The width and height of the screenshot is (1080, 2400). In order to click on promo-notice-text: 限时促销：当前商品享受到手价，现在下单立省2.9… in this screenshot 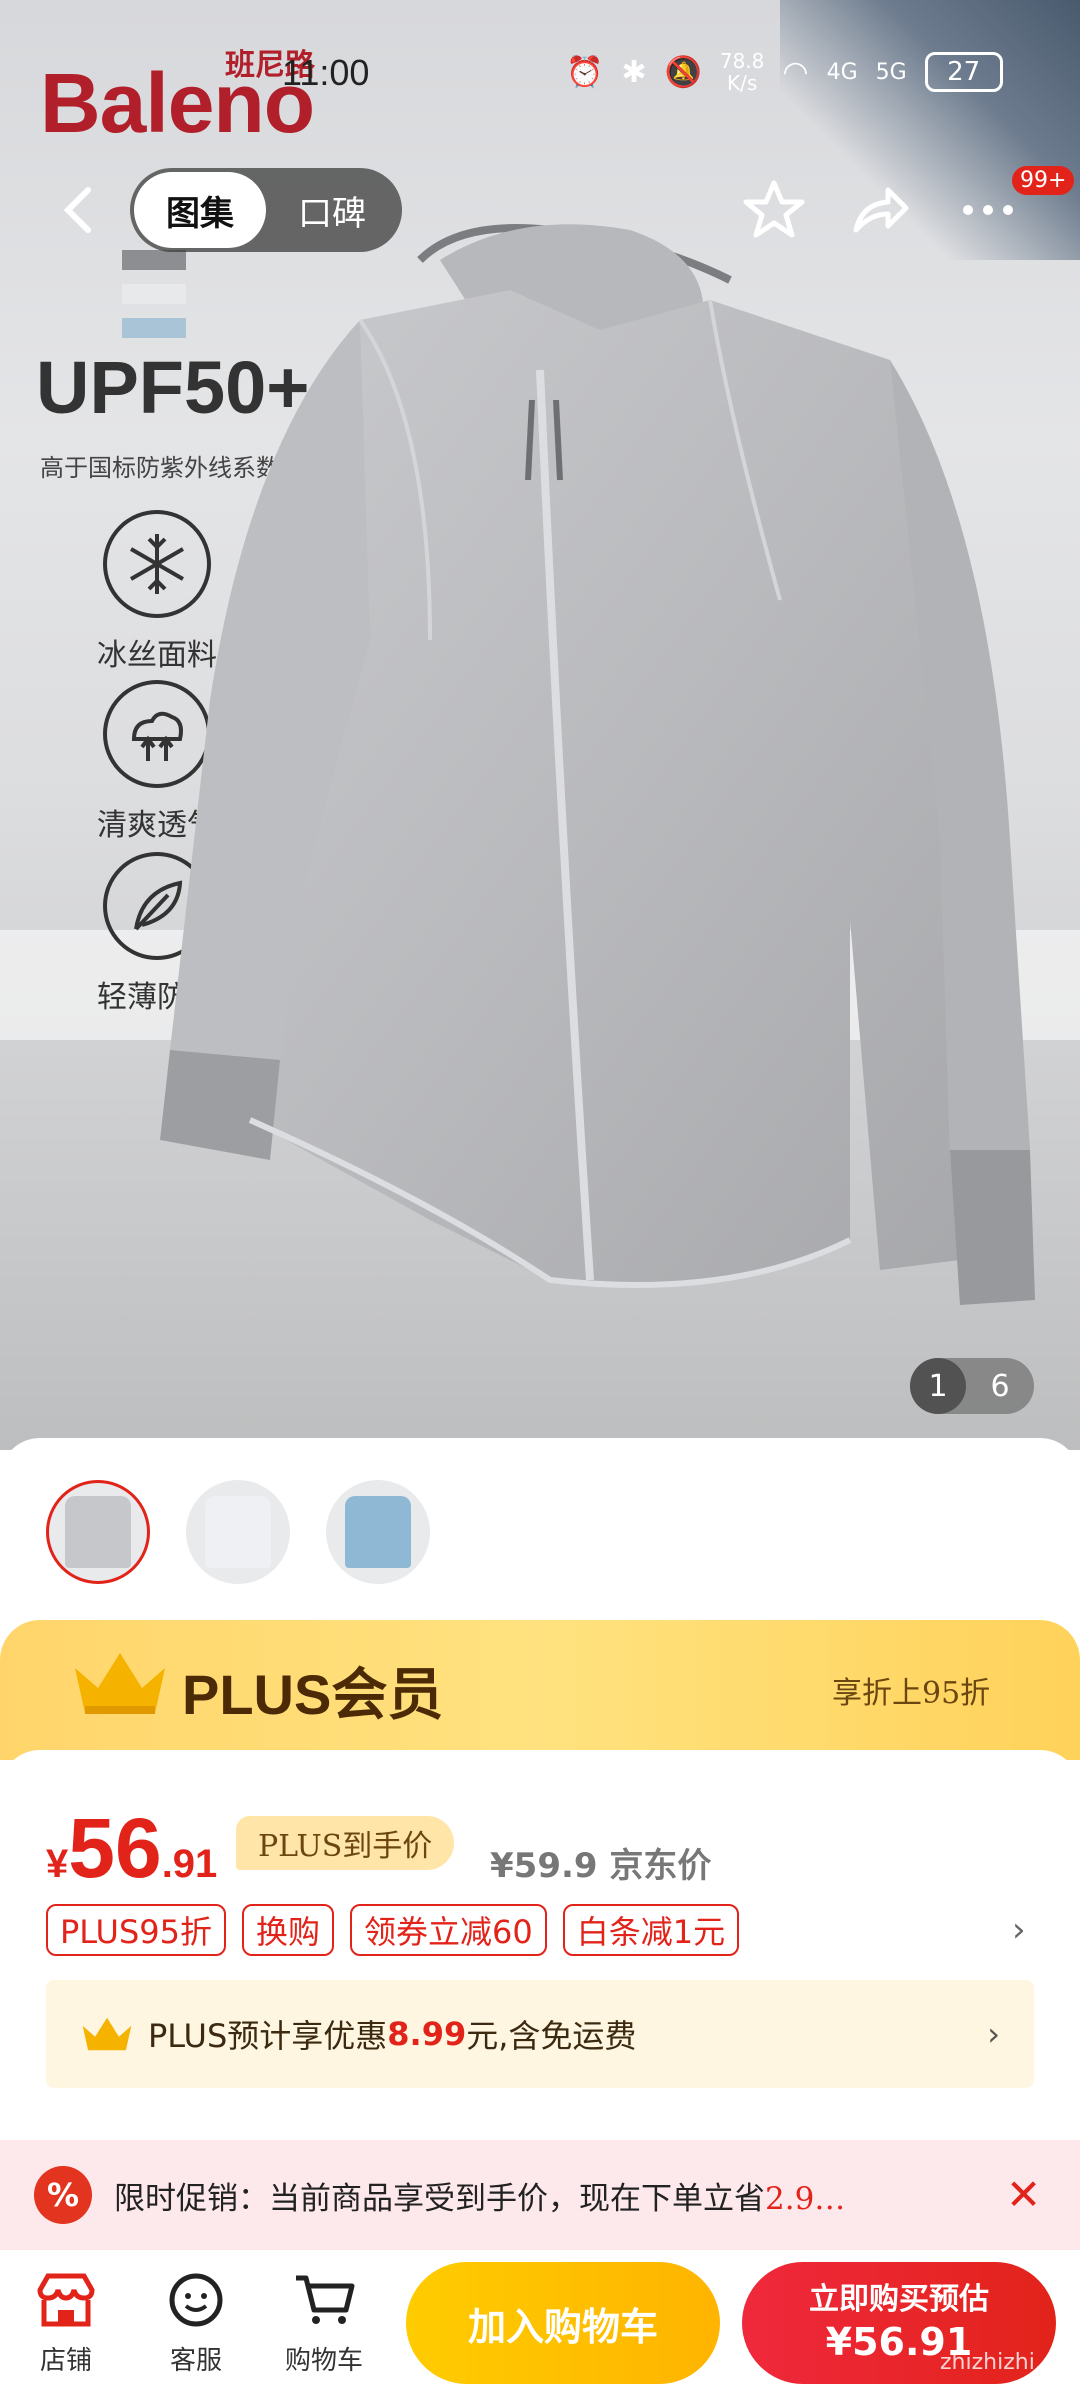, I will do `click(480, 2198)`.